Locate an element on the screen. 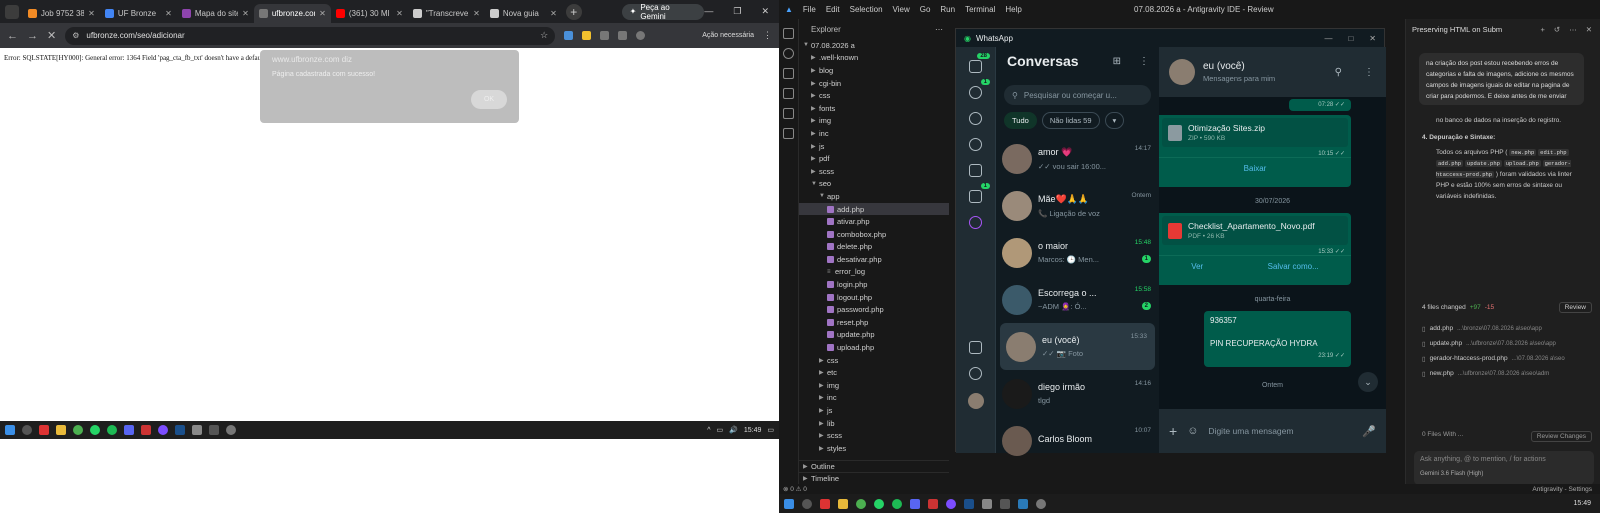  browser-tab: (361) 30 MI ✕ is located at coordinates (369, 13).